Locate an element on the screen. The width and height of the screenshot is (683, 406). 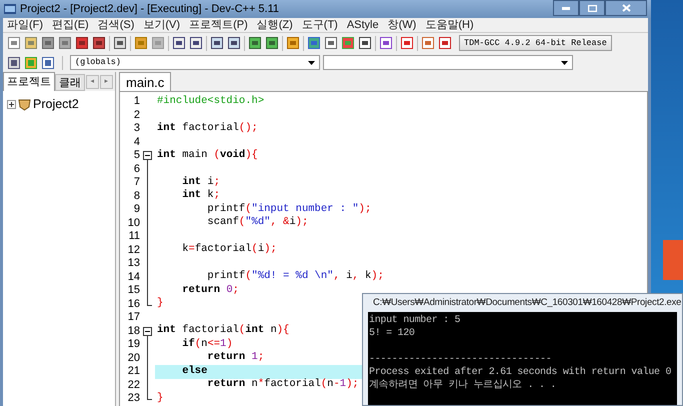
code-line: k=factorial(i); is located at coordinates (229, 250).